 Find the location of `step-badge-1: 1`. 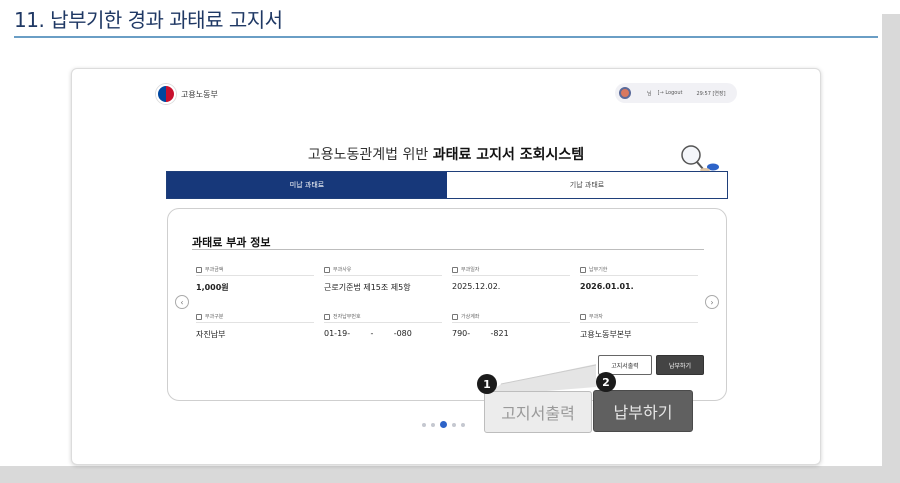

step-badge-1: 1 is located at coordinates (487, 384).